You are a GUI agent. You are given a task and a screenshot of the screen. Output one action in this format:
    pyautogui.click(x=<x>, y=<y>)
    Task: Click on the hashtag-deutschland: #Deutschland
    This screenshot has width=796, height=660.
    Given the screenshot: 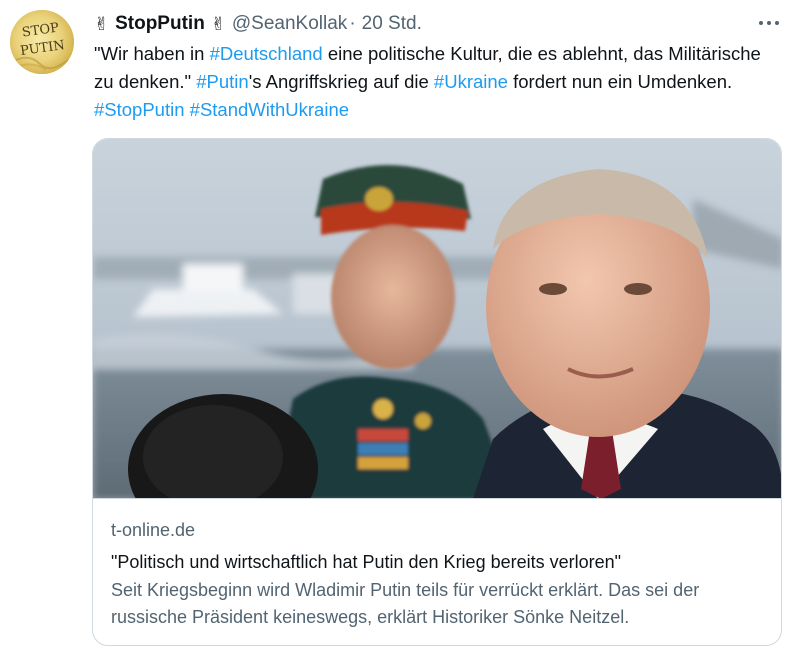 What is the action you would take?
    pyautogui.click(x=266, y=53)
    